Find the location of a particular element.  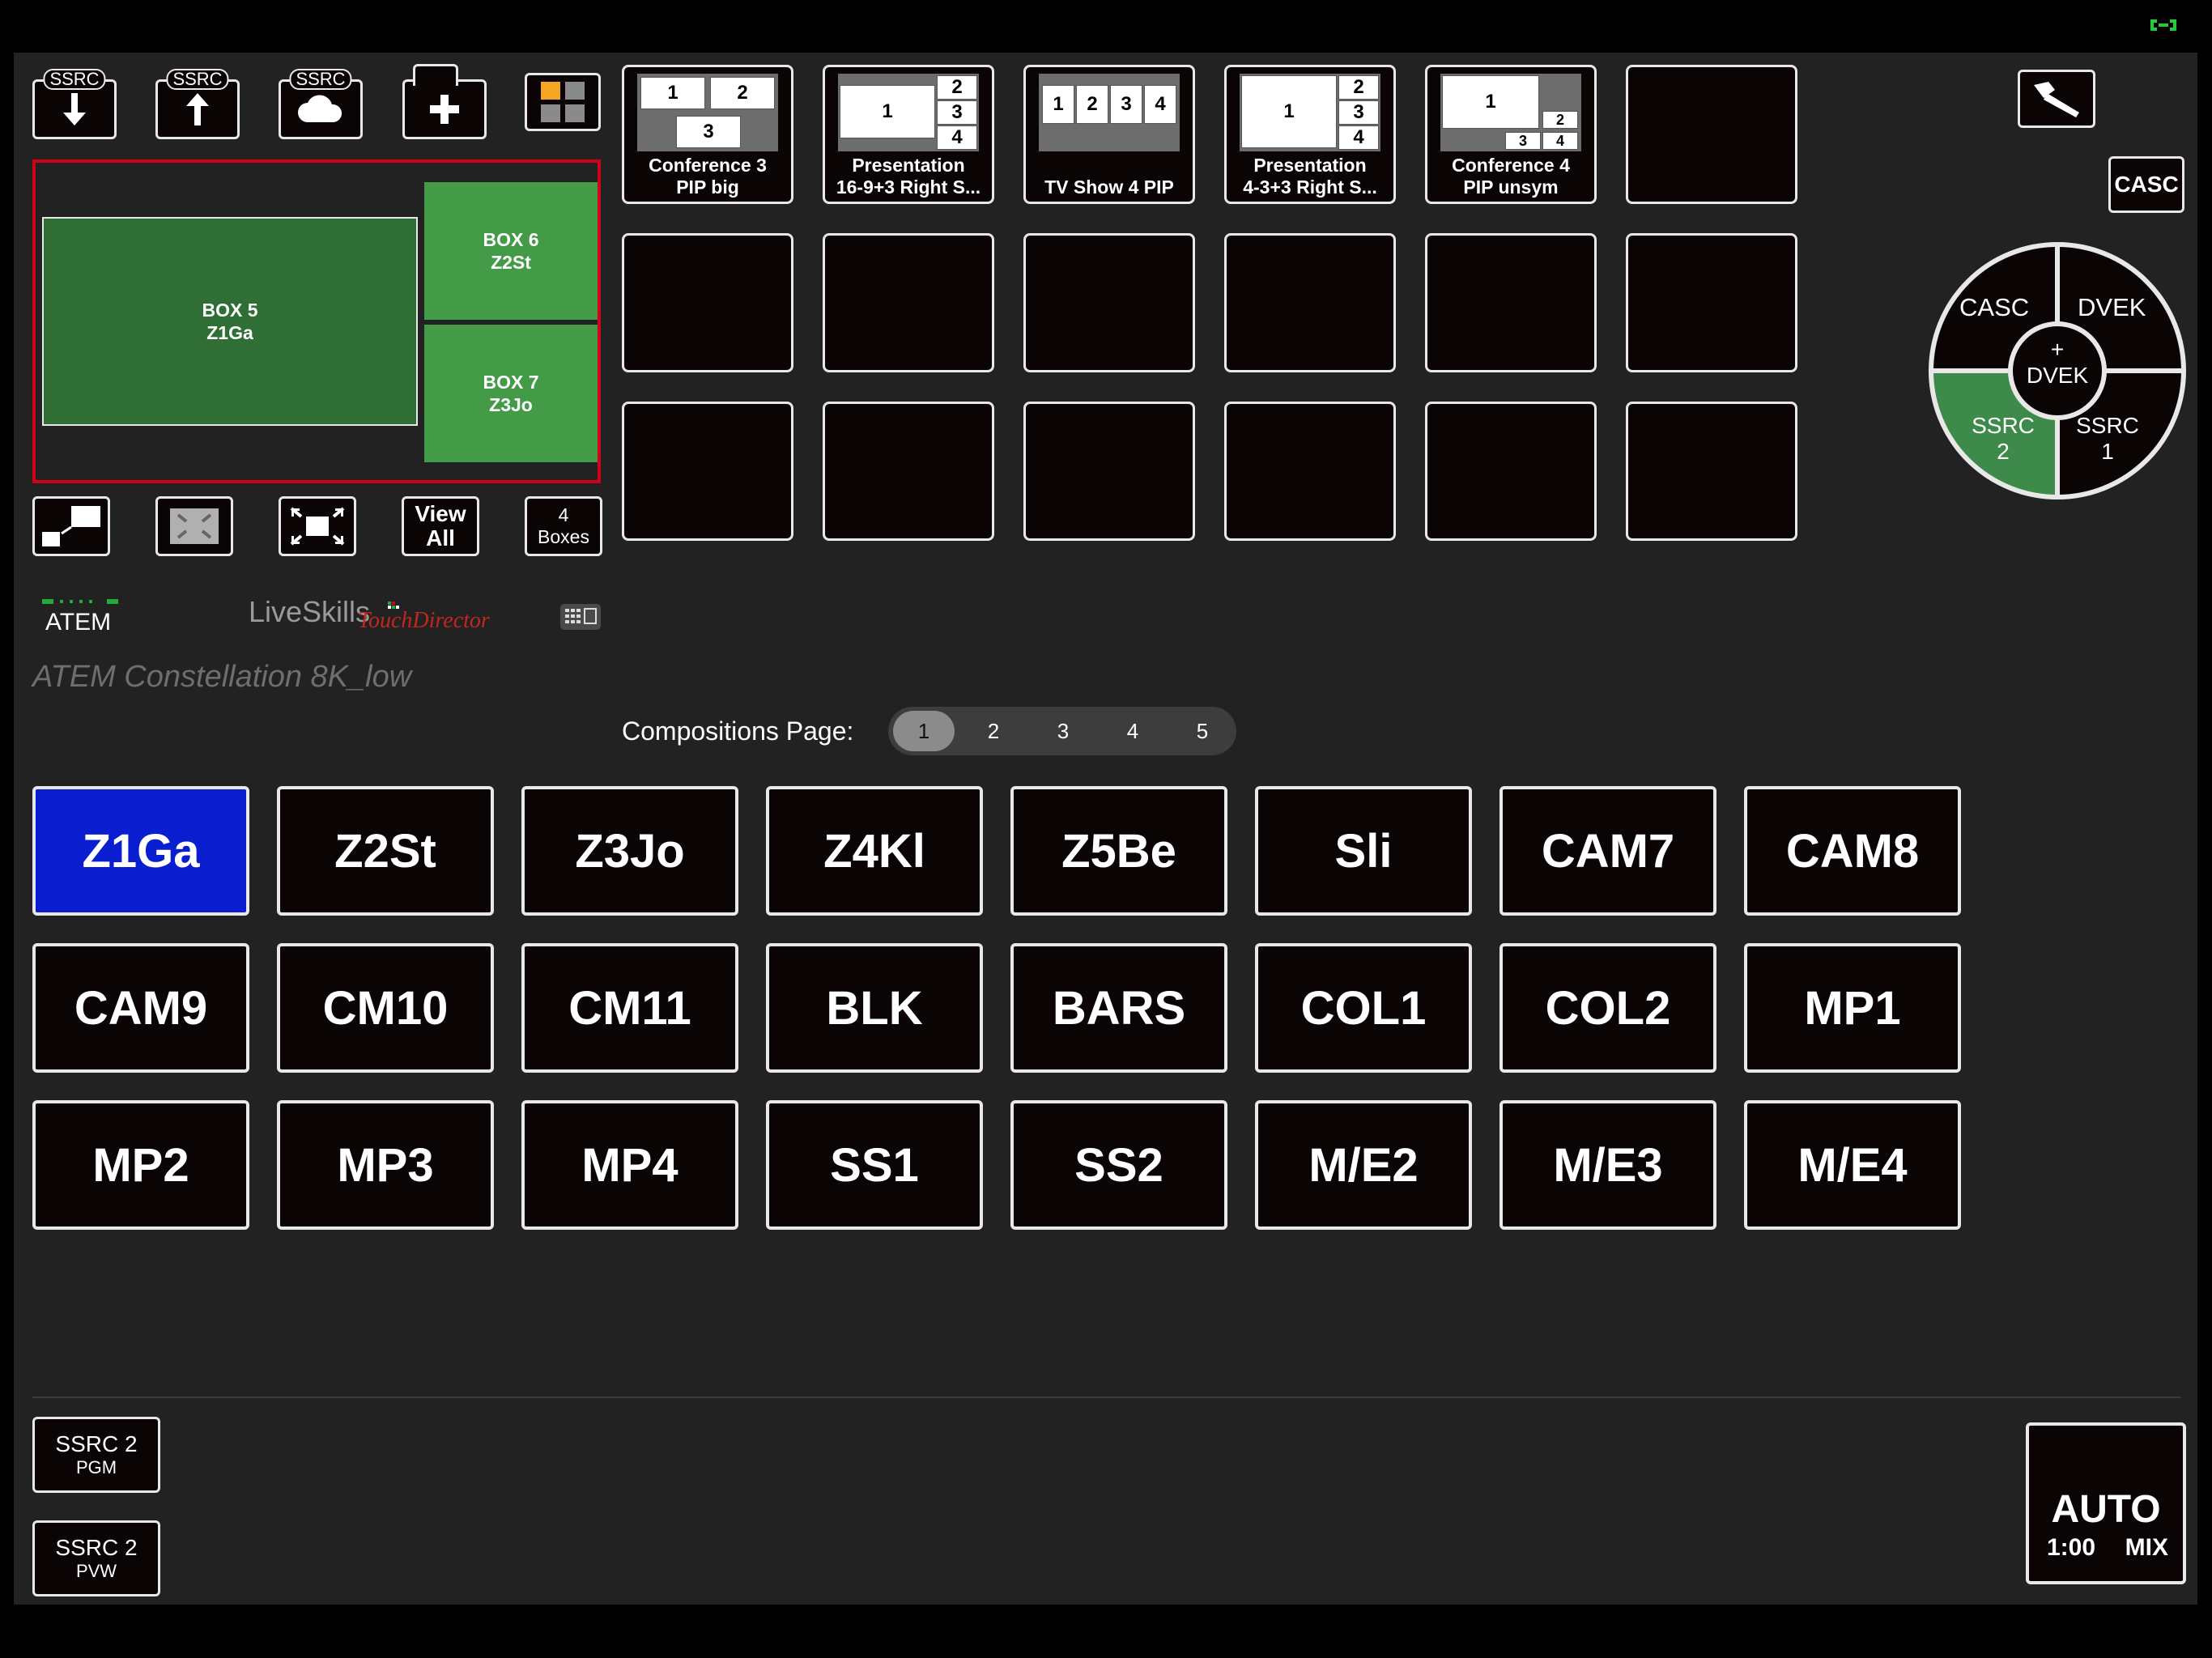

composition-conference-4: 1 2 3 4 Conference 4 PIP unsym is located at coordinates (1511, 134).